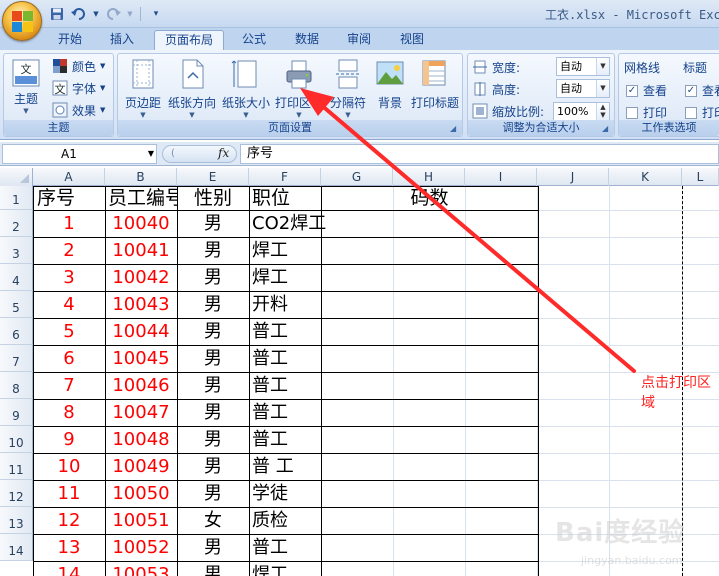  Describe the element at coordinates (285, 568) in the screenshot. I see `cell-position: 焊工` at that location.